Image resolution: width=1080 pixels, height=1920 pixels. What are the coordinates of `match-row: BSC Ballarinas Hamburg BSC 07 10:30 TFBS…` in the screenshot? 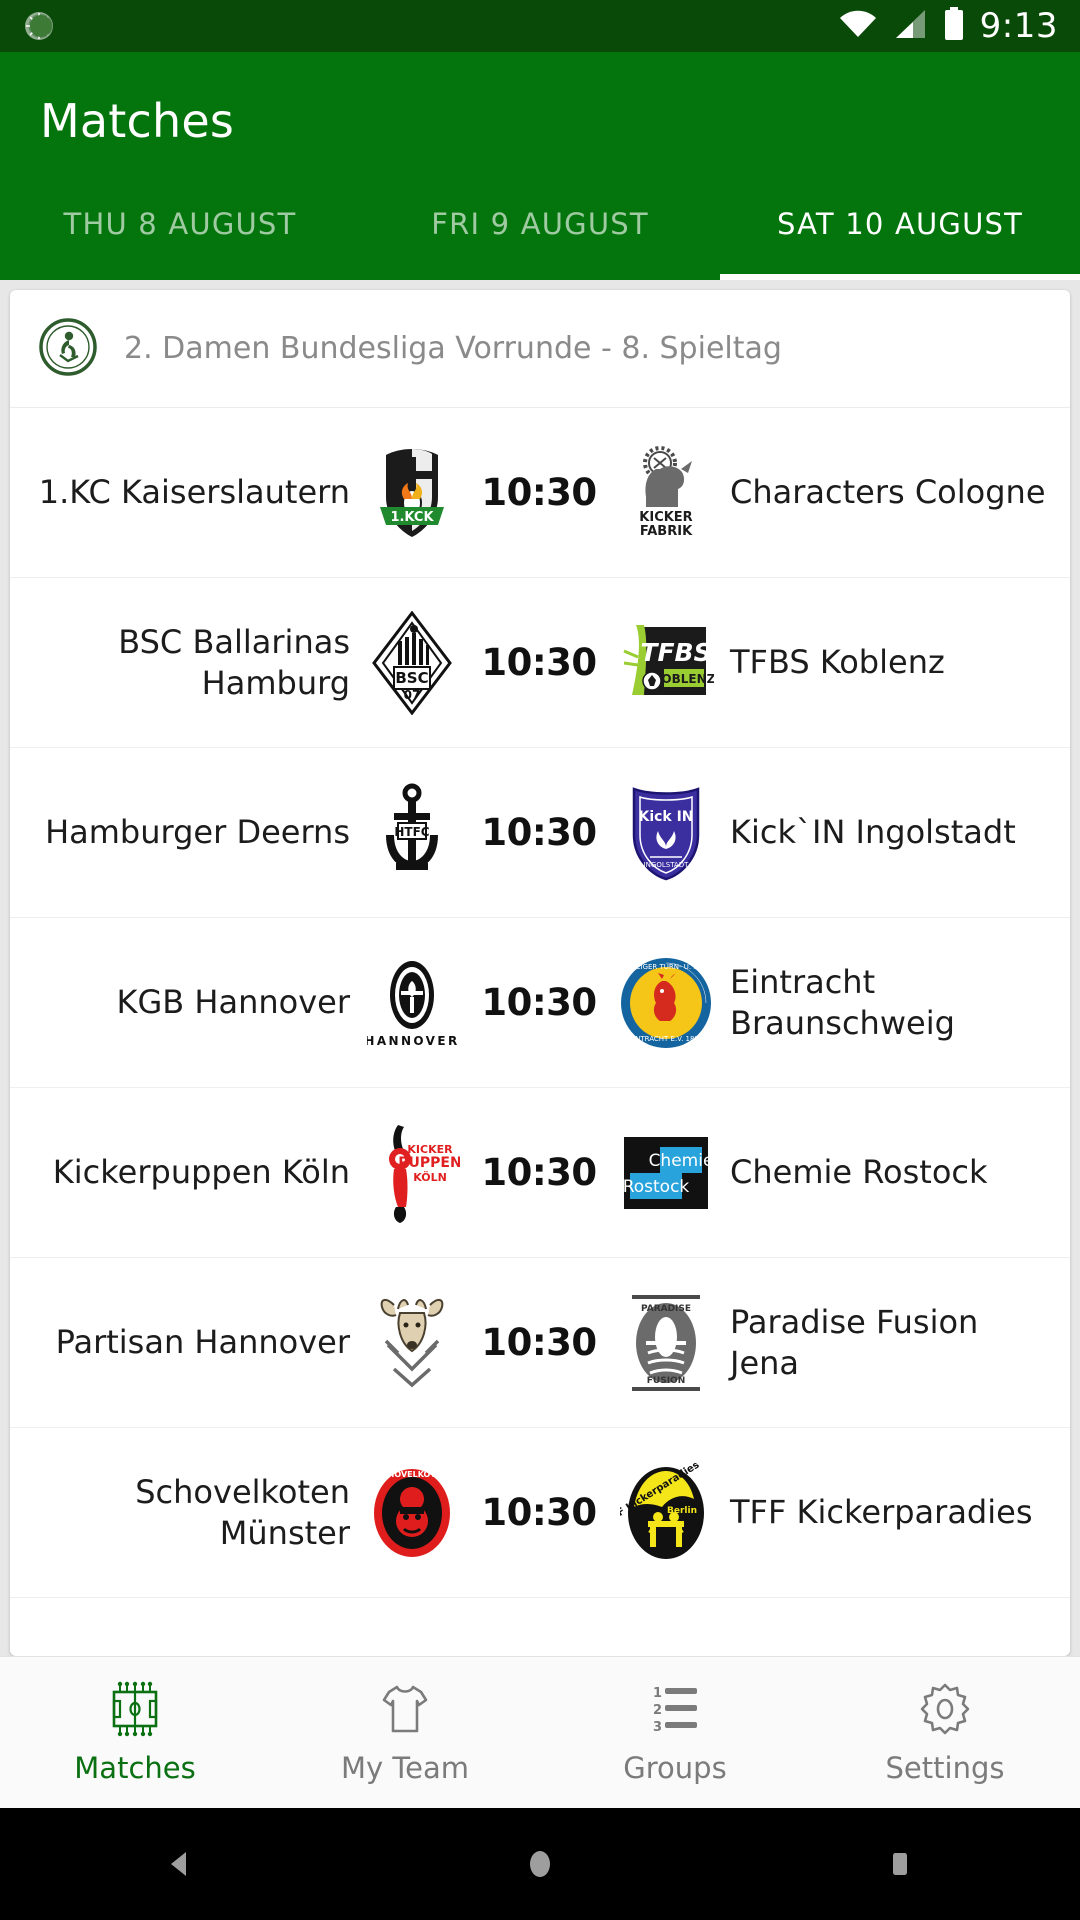 It's located at (540, 663).